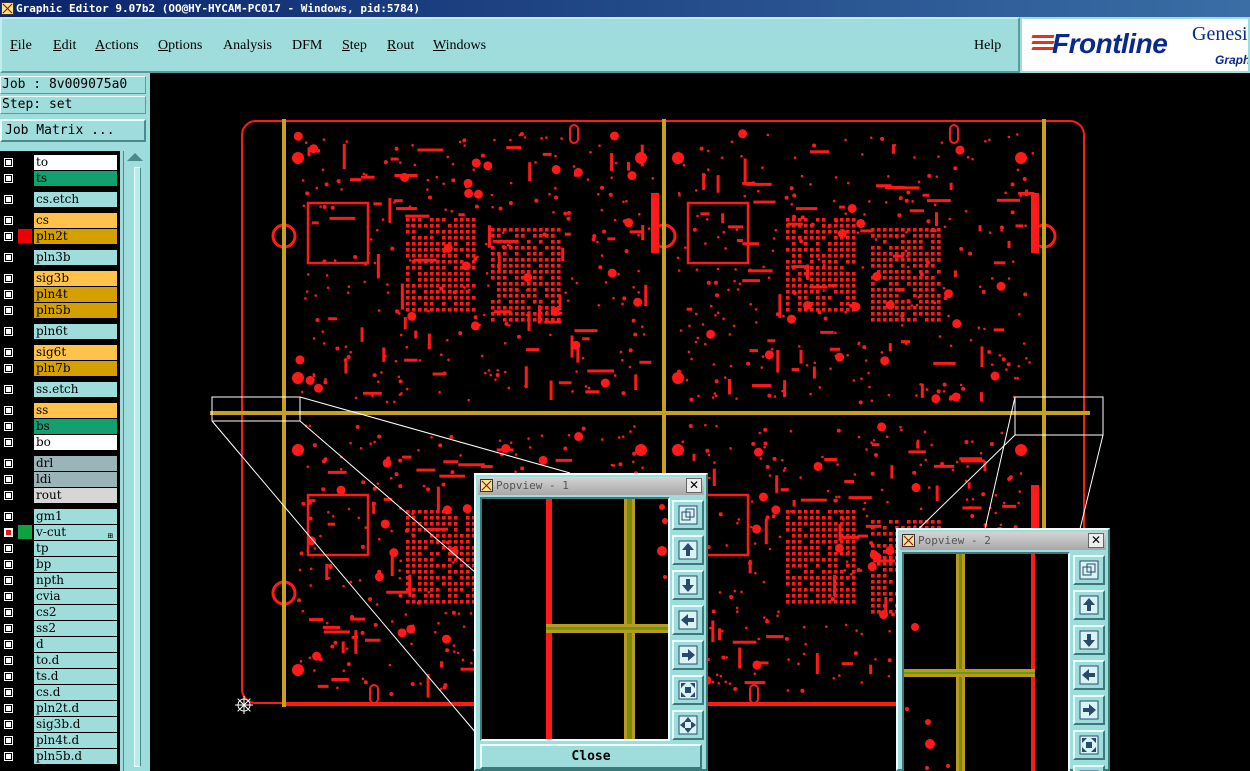 This screenshot has height=771, width=1250. What do you see at coordinates (400, 46) in the screenshot?
I see `menu-rout: Rout` at bounding box center [400, 46].